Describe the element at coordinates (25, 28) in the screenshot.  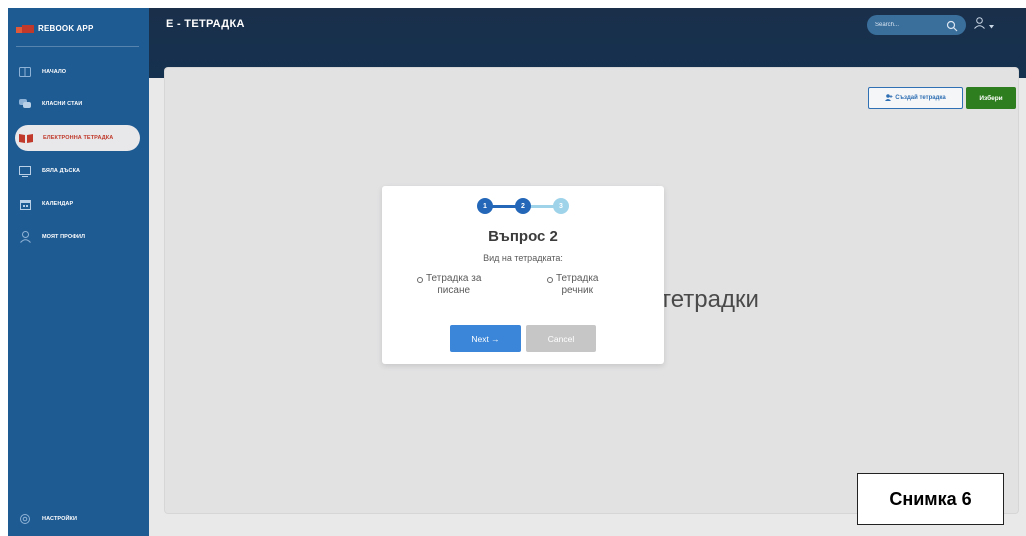
I see `brand-logo-icon` at that location.